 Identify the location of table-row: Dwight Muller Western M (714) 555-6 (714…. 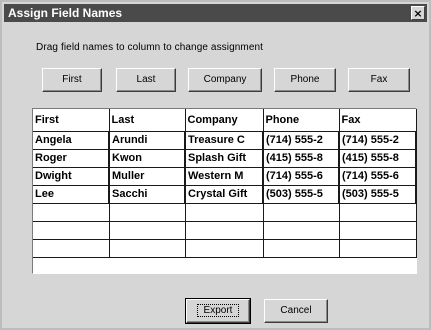
(225, 176).